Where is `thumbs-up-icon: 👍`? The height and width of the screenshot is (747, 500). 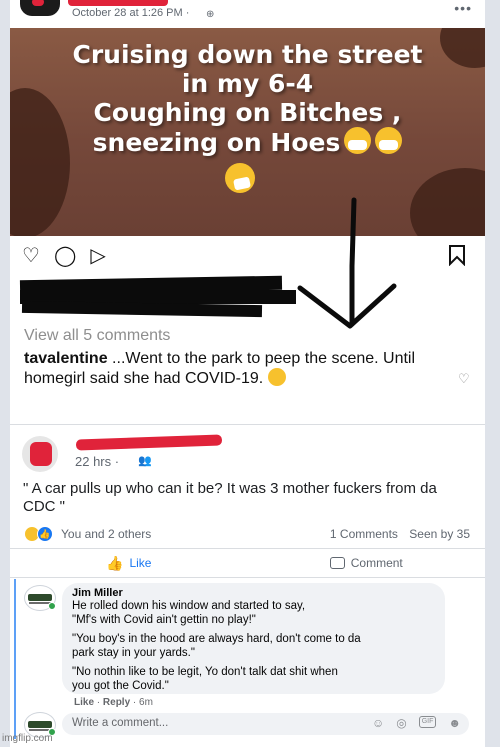 thumbs-up-icon: 👍 is located at coordinates (115, 562).